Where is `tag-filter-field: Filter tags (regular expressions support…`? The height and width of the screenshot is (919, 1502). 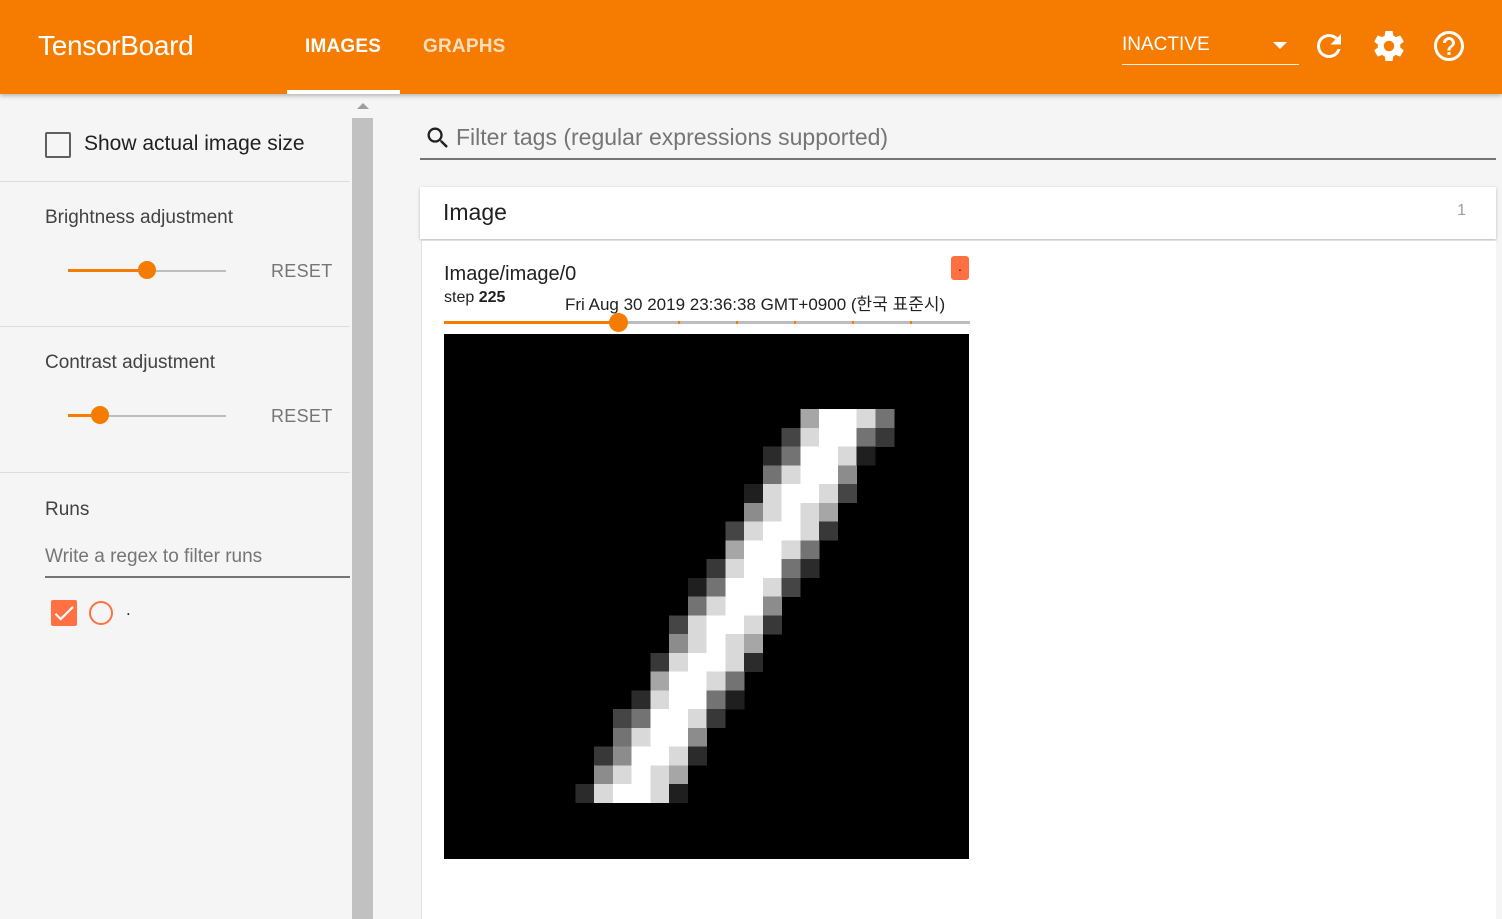
tag-filter-field: Filter tags (regular expressions support… is located at coordinates (958, 139).